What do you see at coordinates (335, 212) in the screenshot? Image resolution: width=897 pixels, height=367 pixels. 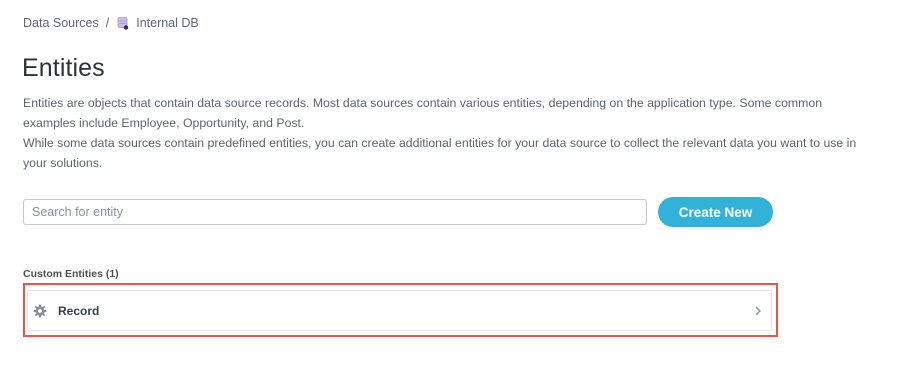 I see `search-entity-input` at bounding box center [335, 212].